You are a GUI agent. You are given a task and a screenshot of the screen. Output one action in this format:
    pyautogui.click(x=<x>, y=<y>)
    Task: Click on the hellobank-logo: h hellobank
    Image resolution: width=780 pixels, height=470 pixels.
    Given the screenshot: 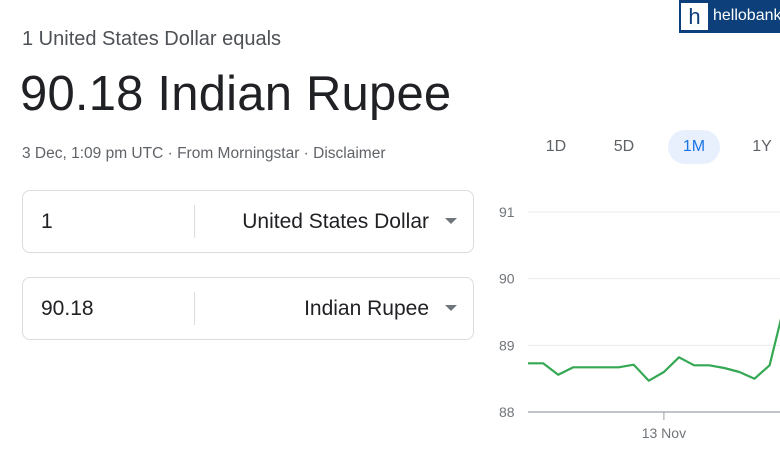 What is the action you would take?
    pyautogui.click(x=729, y=16)
    